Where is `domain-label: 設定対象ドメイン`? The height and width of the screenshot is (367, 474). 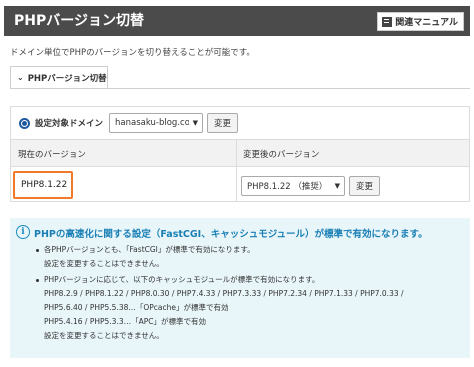 domain-label: 設定対象ドメイン is located at coordinates (69, 124).